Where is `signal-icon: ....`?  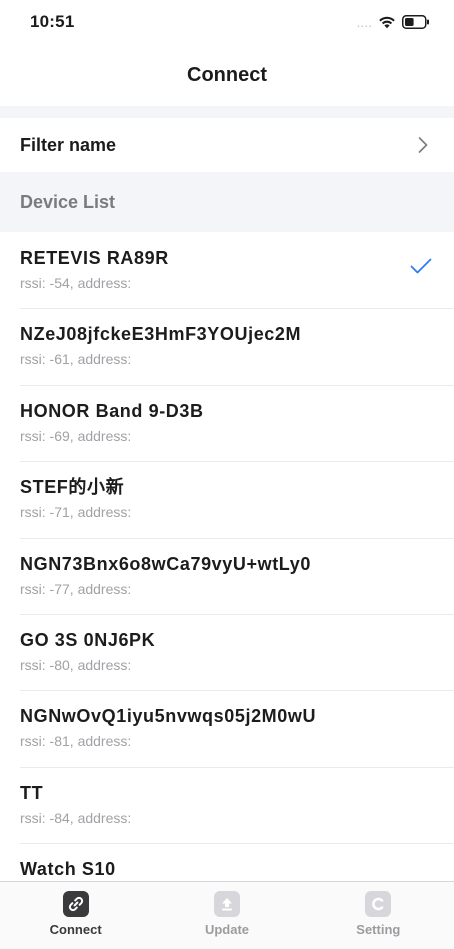 signal-icon: .... is located at coordinates (364, 22).